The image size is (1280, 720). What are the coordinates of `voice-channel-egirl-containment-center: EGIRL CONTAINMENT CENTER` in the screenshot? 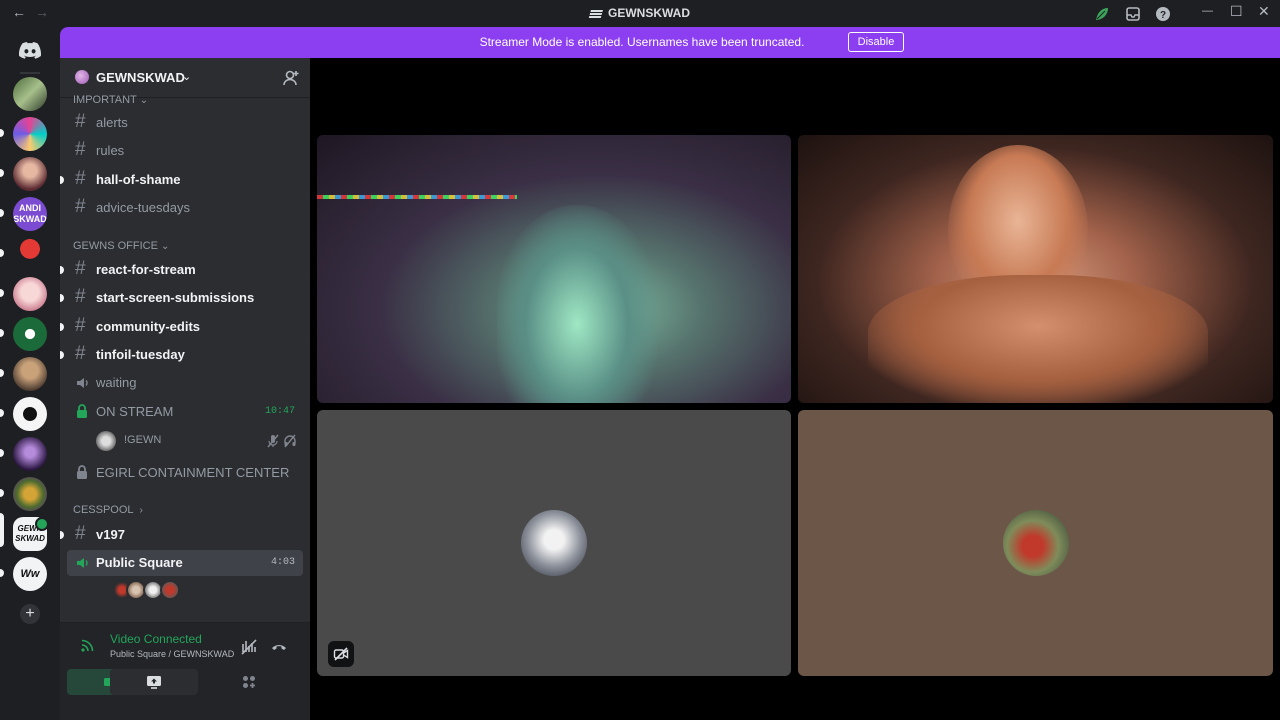 It's located at (185, 473).